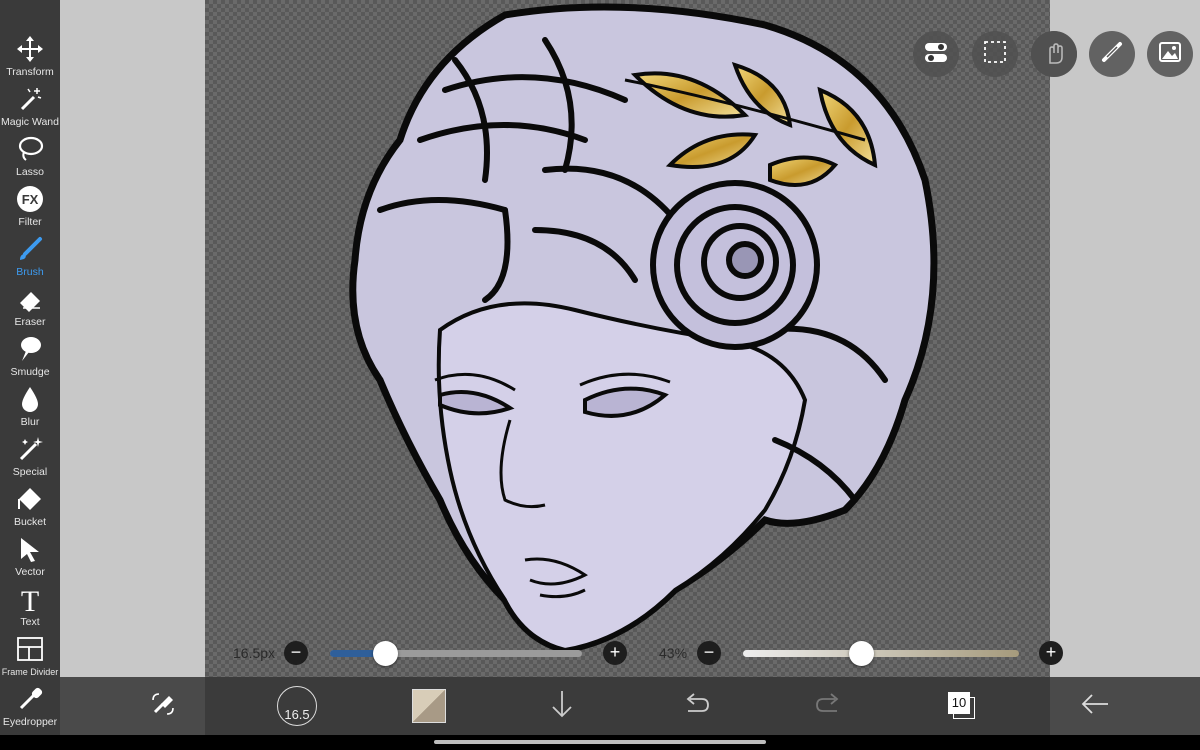 The height and width of the screenshot is (750, 1200). Describe the element at coordinates (30, 49) in the screenshot. I see `move-arrows-icon` at that location.